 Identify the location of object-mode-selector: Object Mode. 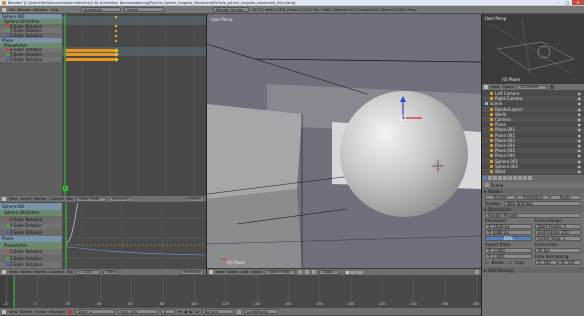
(280, 272).